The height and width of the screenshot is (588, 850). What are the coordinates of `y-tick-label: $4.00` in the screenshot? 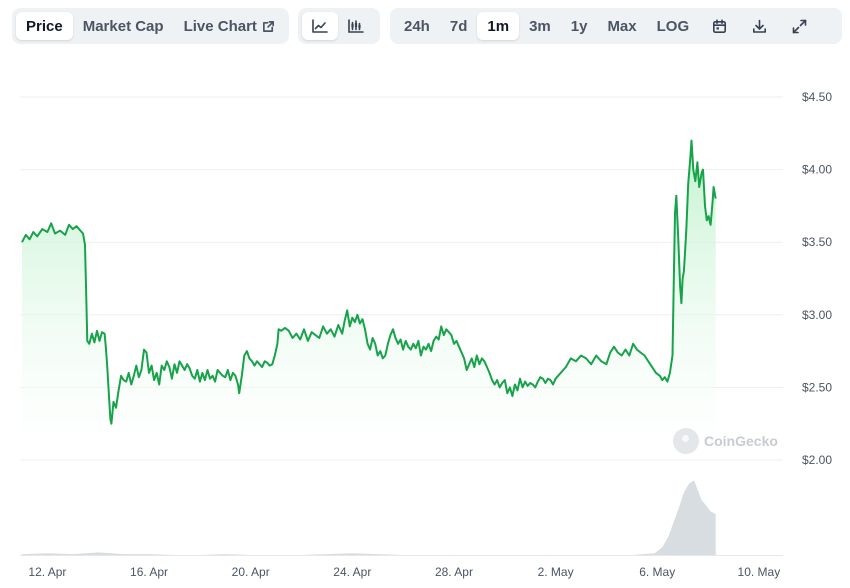 It's located at (817, 170).